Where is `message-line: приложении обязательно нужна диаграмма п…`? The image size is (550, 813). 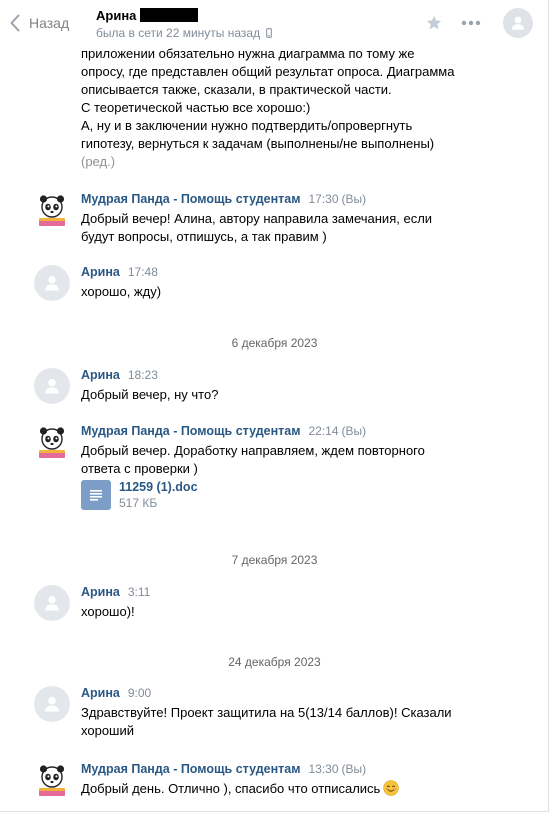 message-line: приложении обязательно нужна диаграмма п… is located at coordinates (248, 53).